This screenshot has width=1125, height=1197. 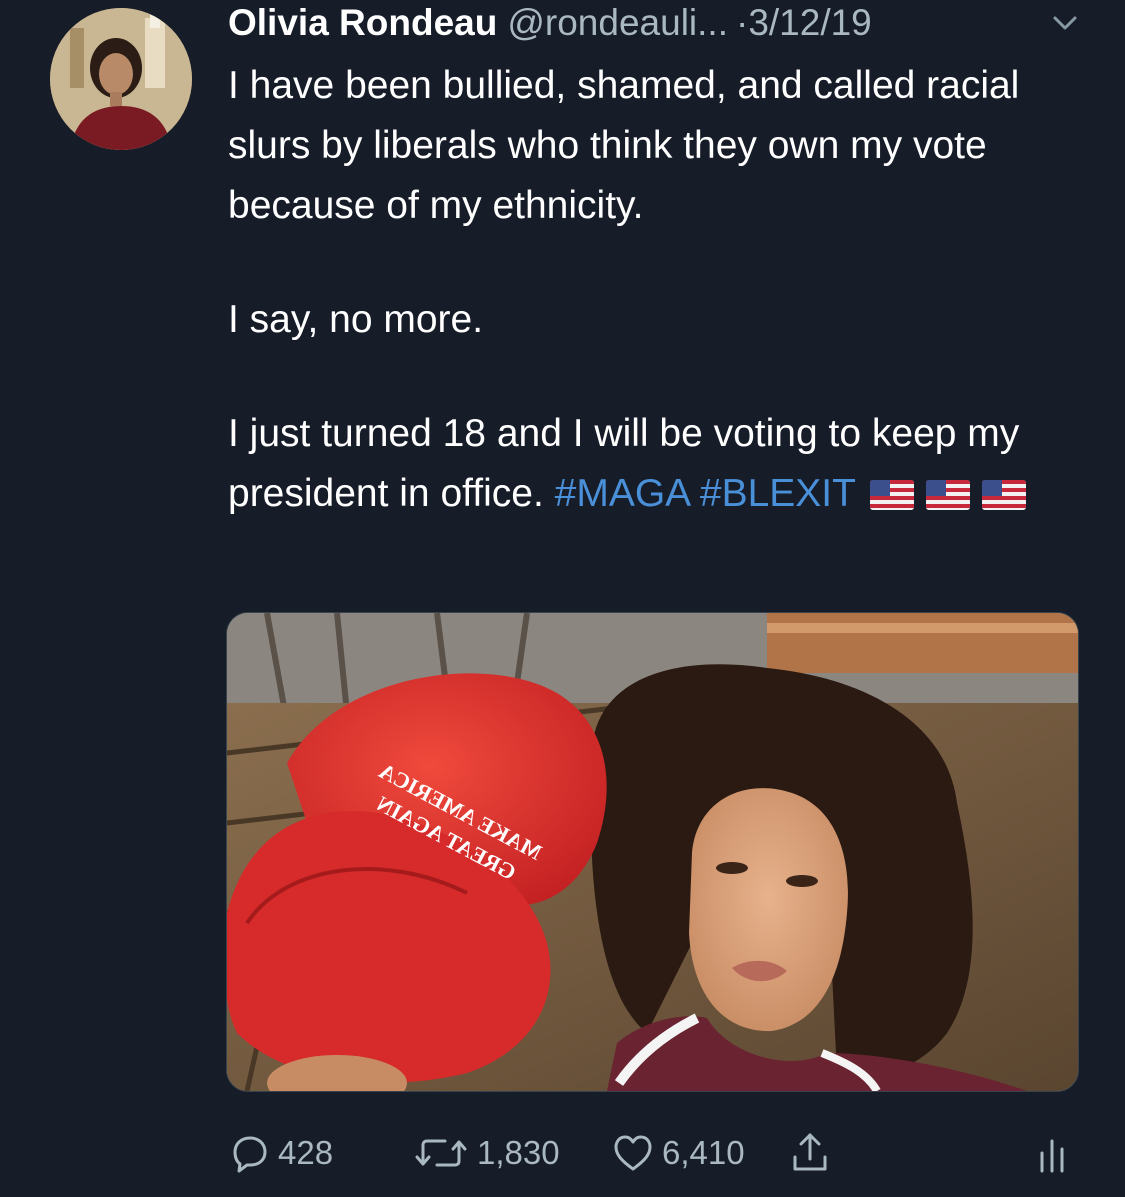 I want to click on tweet-header: Olivia Rondeau @rondeauli... ·3/12/19, so click(x=658, y=26).